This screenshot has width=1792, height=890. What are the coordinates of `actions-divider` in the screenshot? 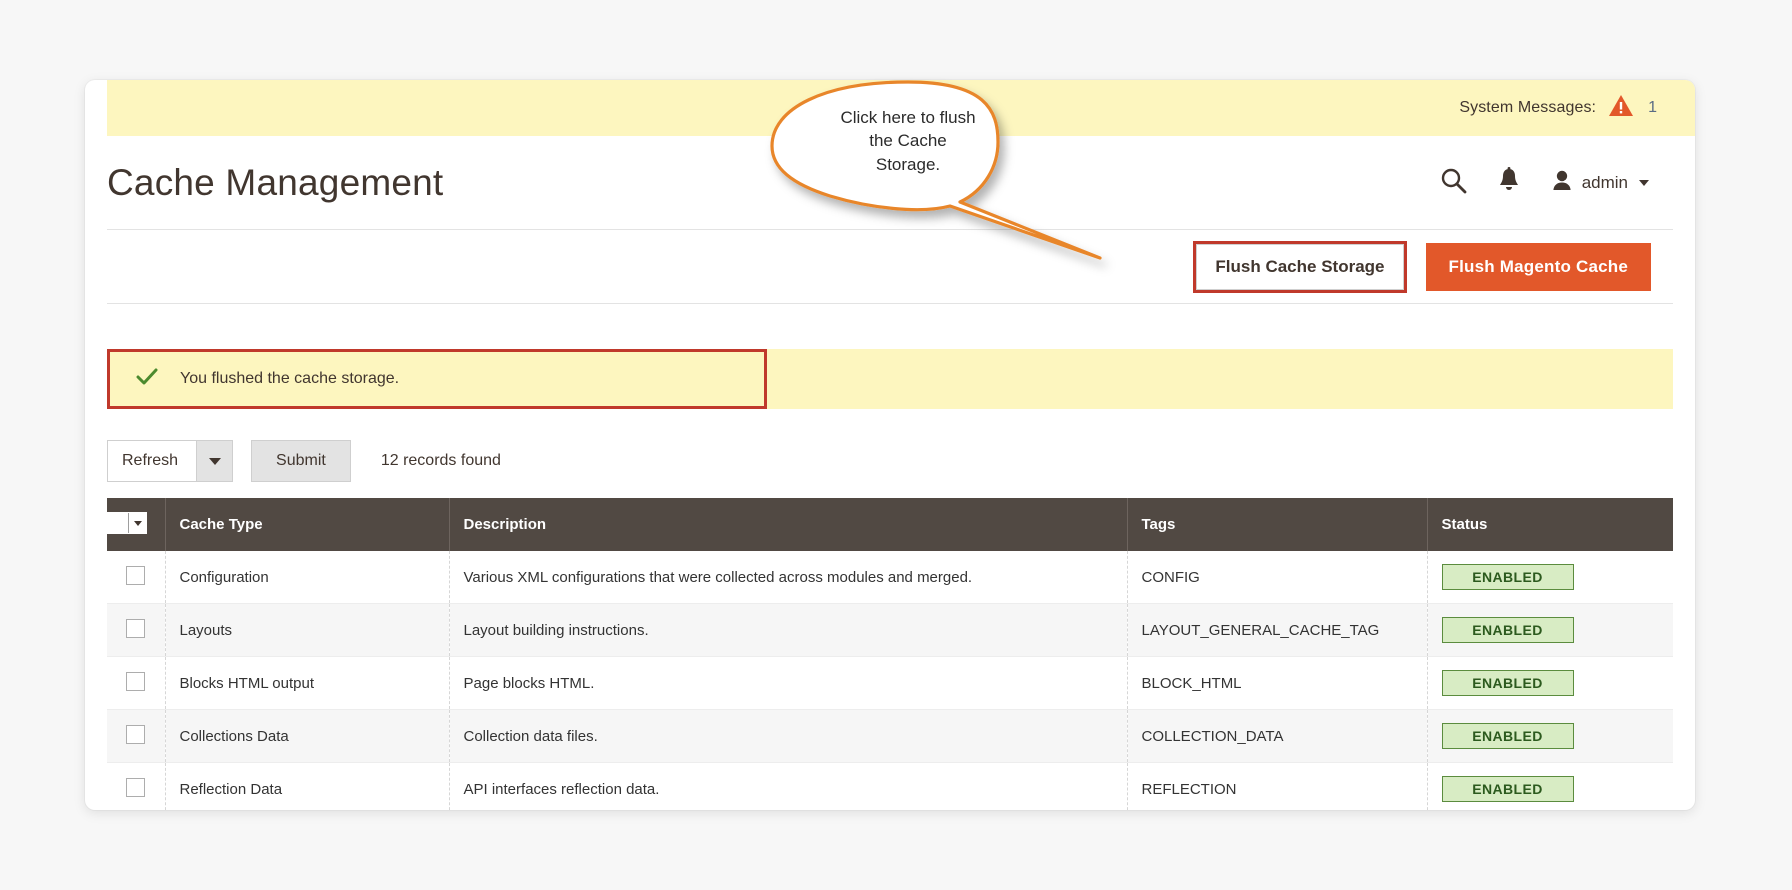 It's located at (890, 303).